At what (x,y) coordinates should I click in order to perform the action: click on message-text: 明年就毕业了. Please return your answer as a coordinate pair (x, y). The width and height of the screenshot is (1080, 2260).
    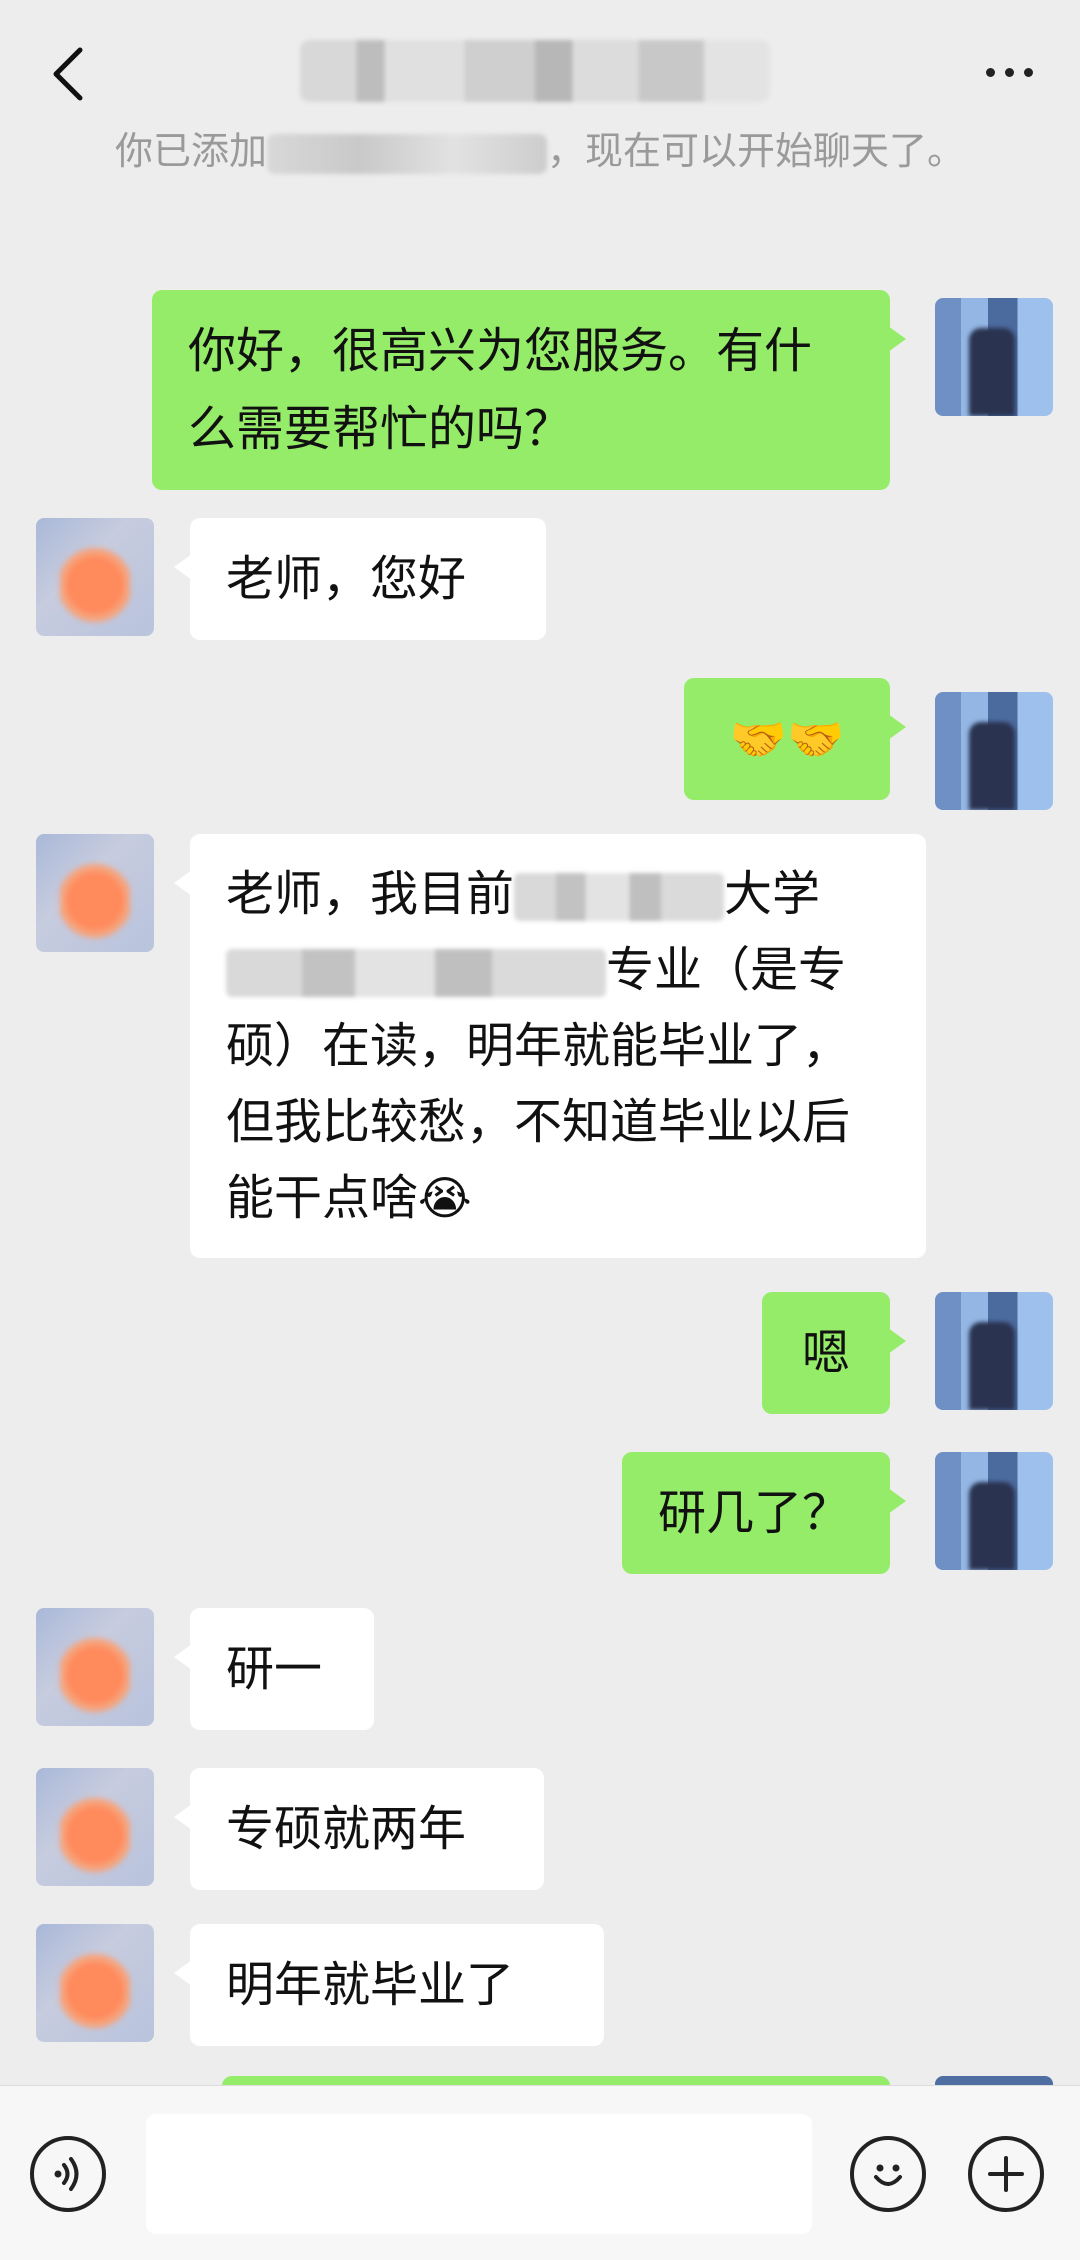
    Looking at the image, I should click on (370, 1985).